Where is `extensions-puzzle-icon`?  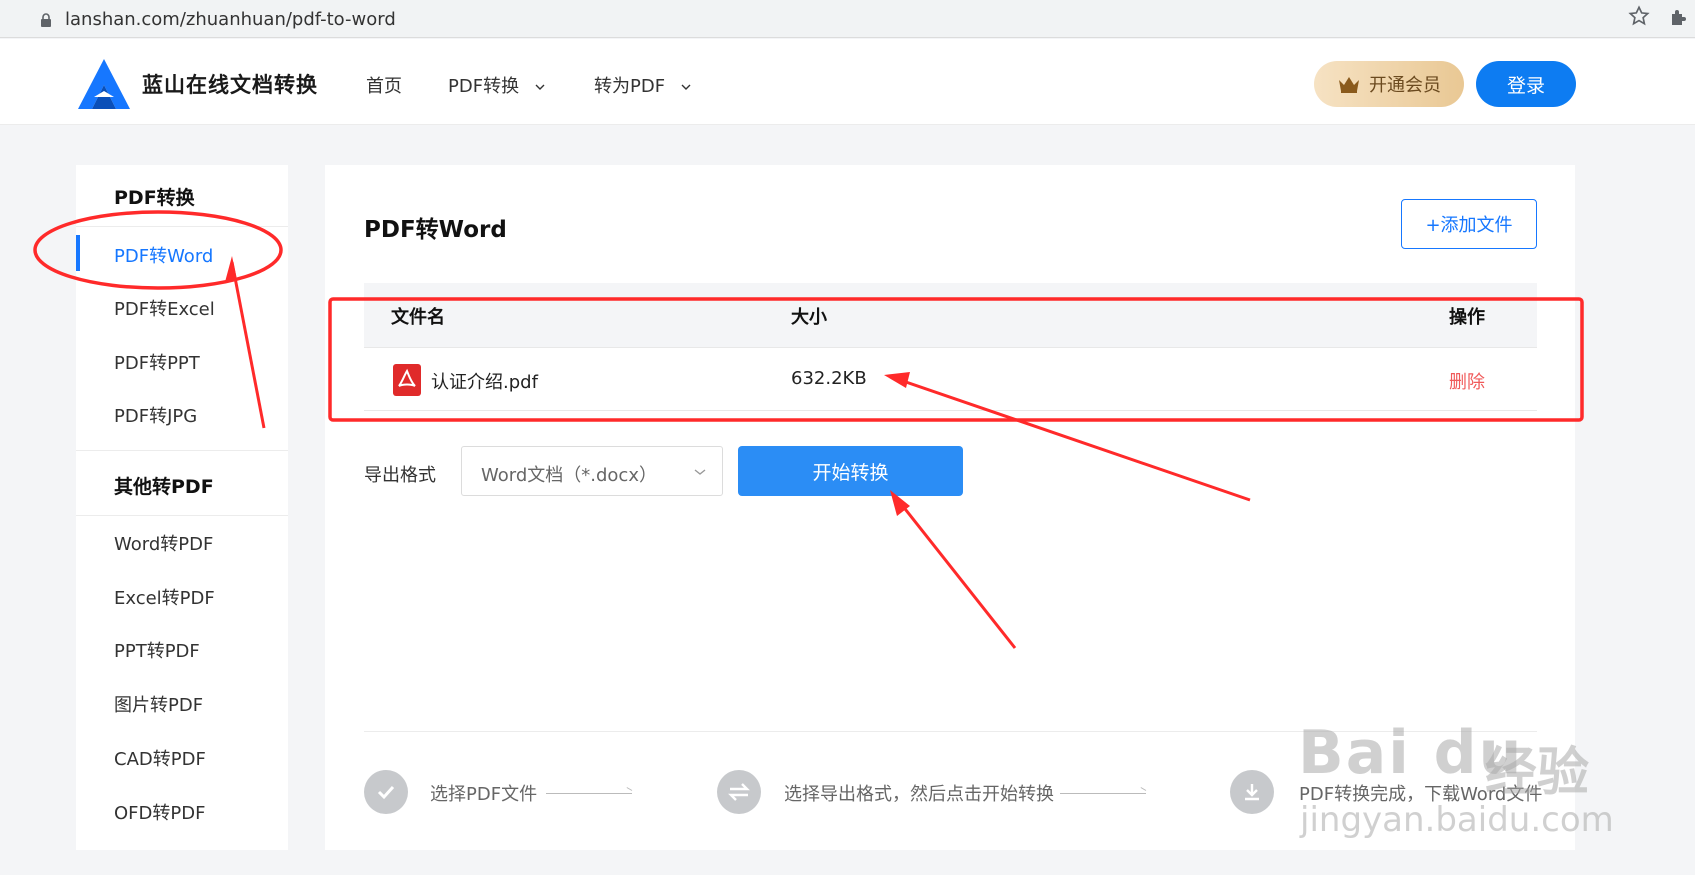
extensions-puzzle-icon is located at coordinates (1678, 18).